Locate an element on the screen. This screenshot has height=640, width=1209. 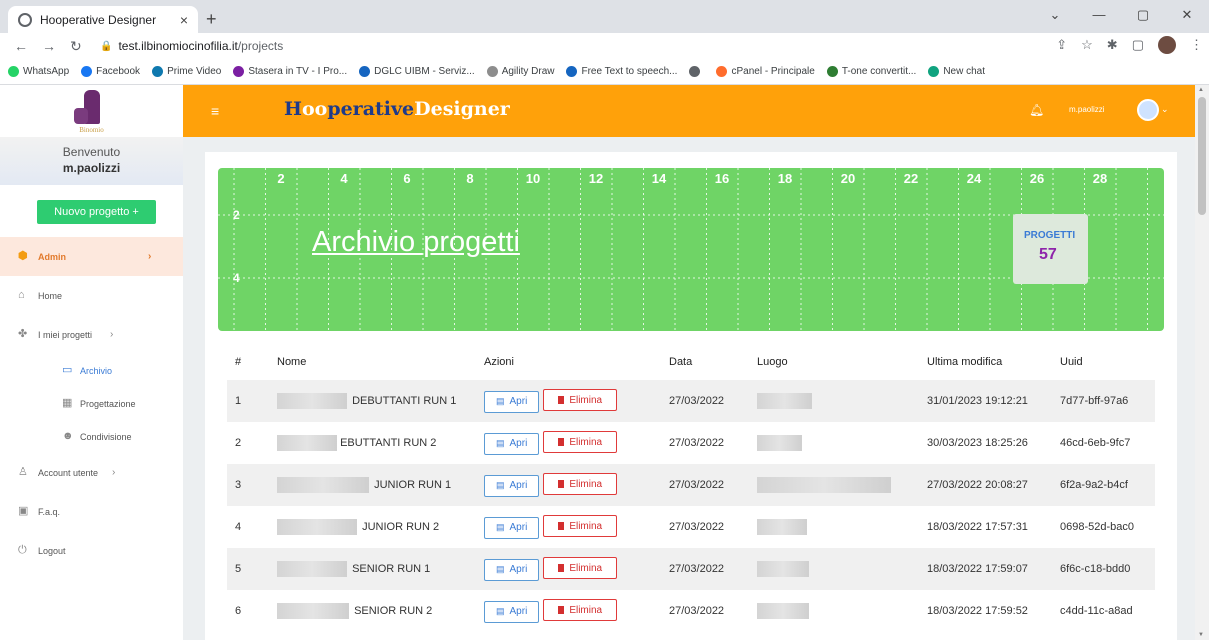
x-tick-label: 2 is located at coordinates (281, 178).